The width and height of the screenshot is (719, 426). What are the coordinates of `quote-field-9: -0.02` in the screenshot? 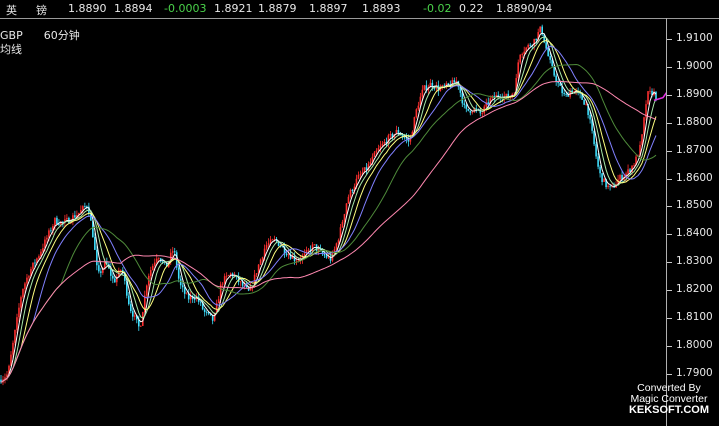 It's located at (437, 8).